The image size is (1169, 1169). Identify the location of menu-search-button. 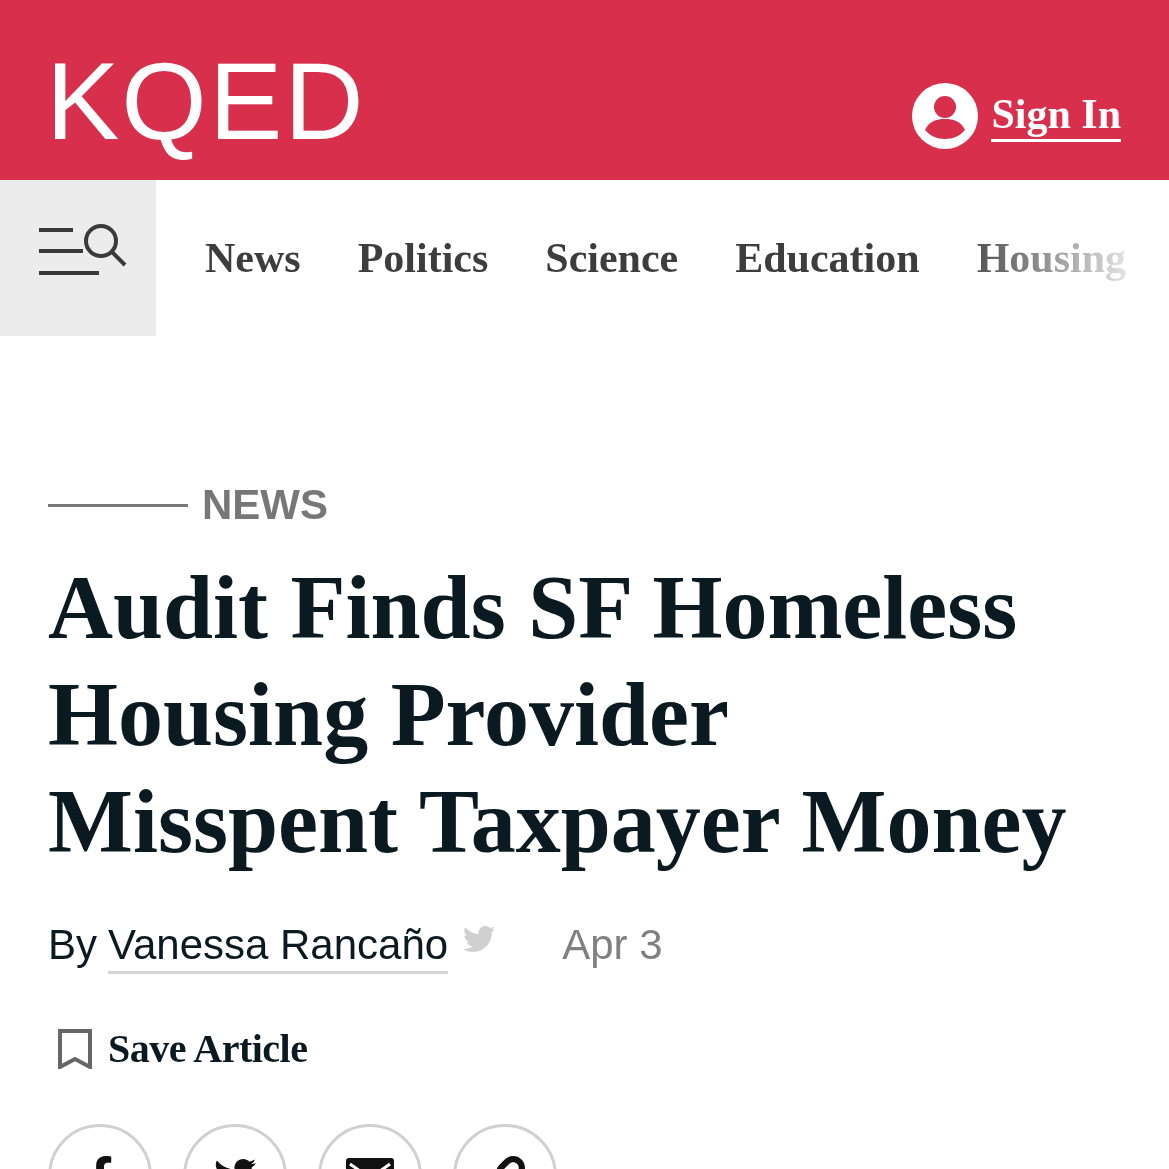
(78, 258).